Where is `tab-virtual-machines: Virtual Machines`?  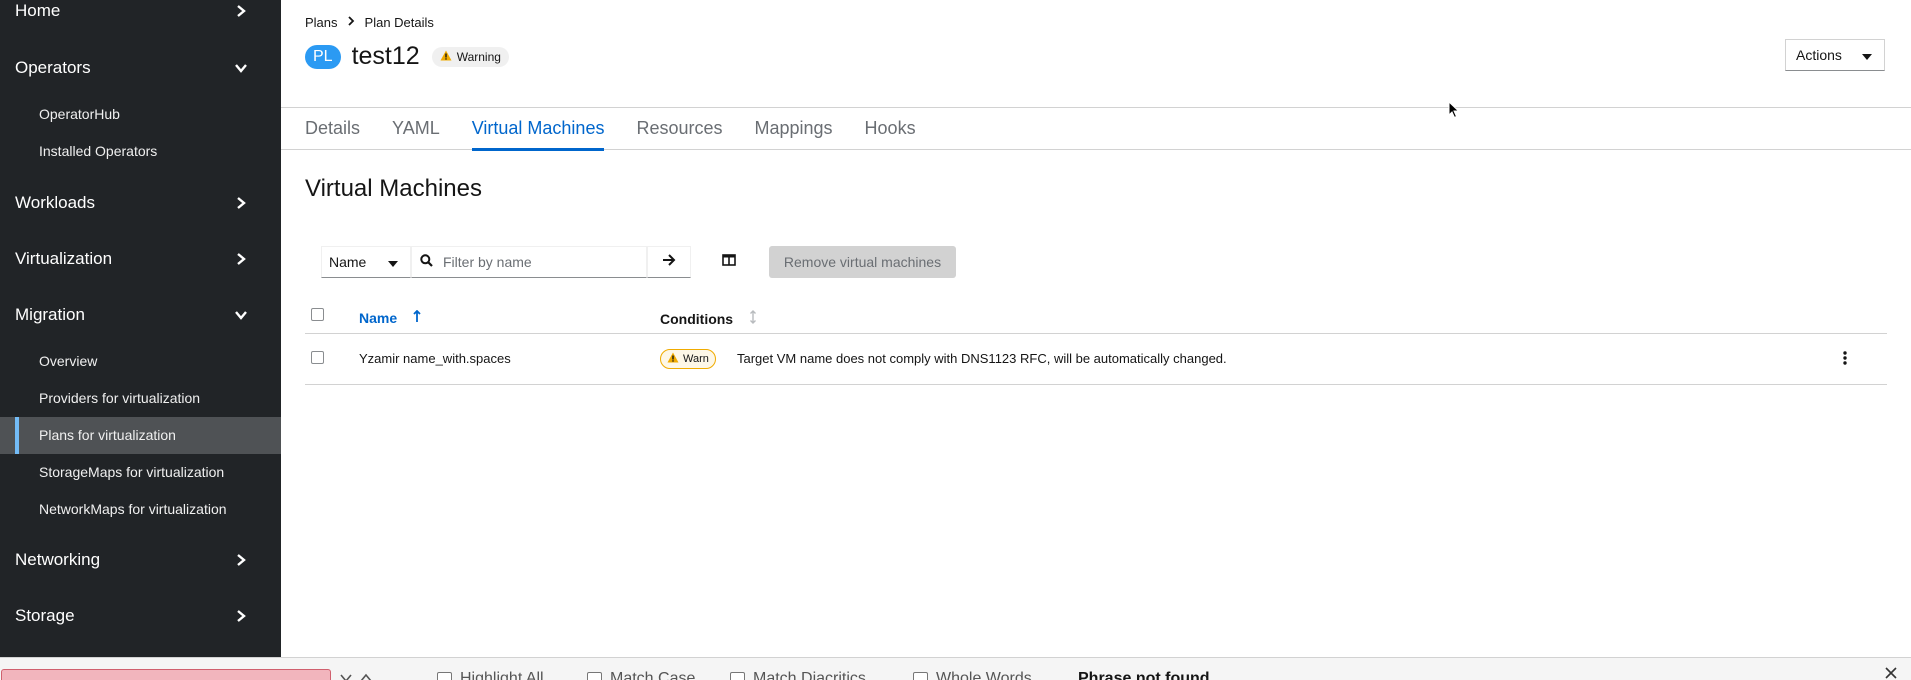 tab-virtual-machines: Virtual Machines is located at coordinates (537, 129).